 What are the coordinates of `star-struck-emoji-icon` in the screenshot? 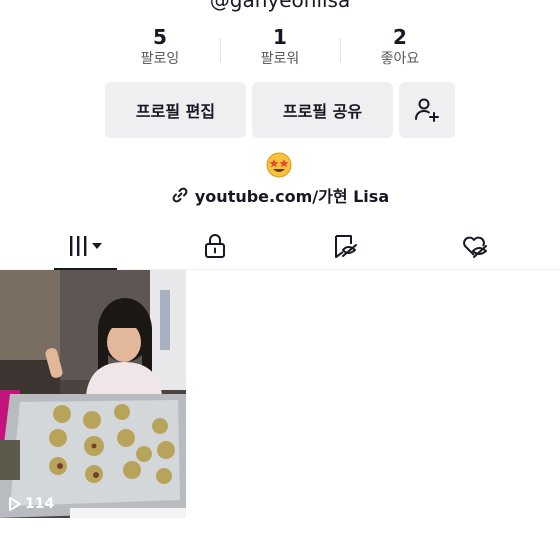 It's located at (279, 165).